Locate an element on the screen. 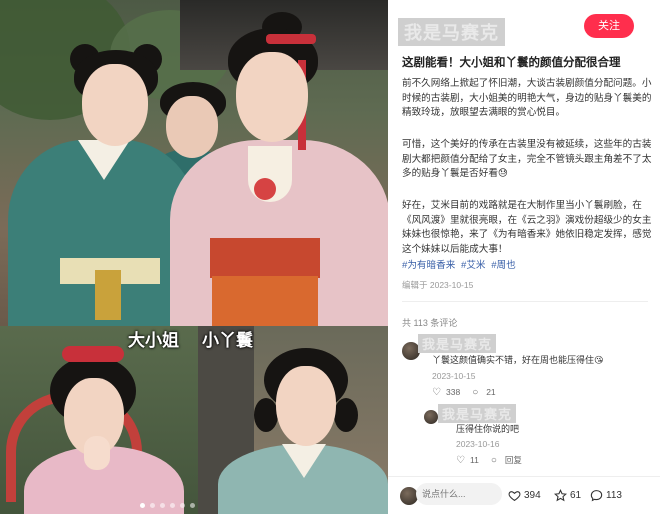 Image resolution: width=660 pixels, height=514 pixels. avatar is located at coordinates (431, 417).